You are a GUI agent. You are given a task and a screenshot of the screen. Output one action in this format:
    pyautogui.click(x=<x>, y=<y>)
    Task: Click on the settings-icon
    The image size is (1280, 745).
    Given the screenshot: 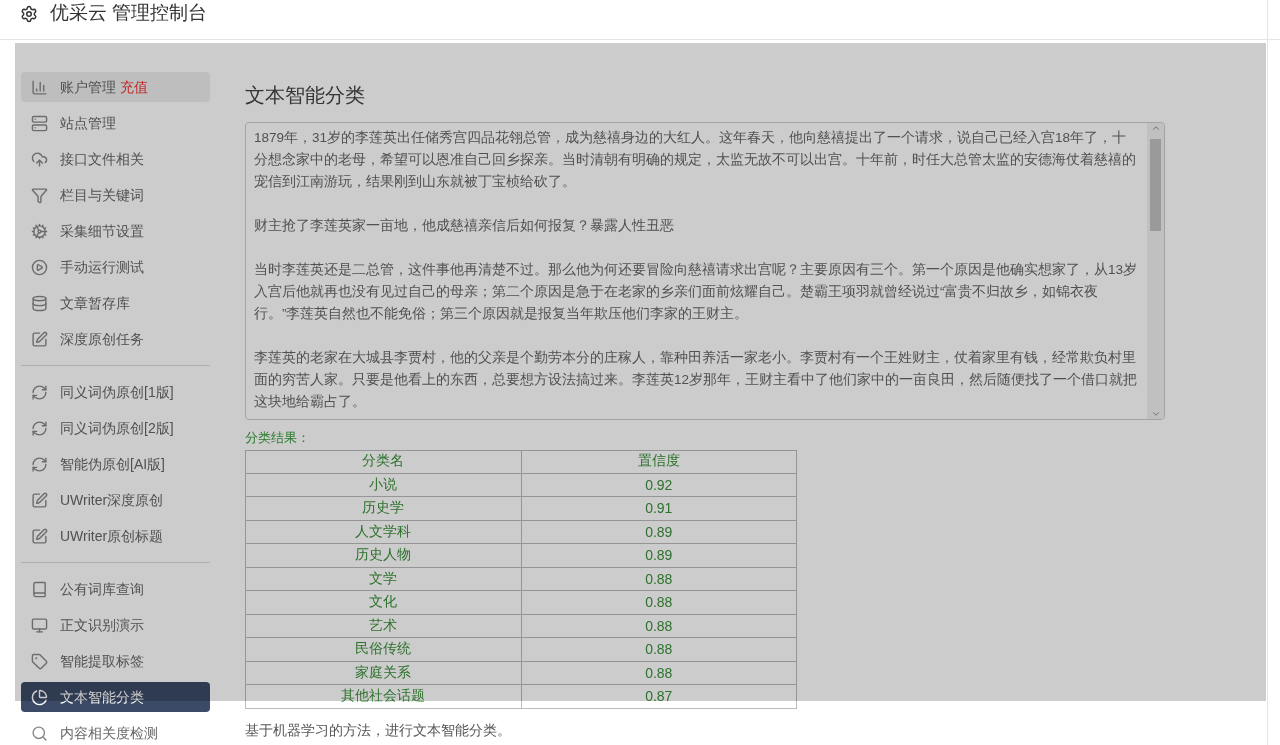 What is the action you would take?
    pyautogui.click(x=29, y=13)
    